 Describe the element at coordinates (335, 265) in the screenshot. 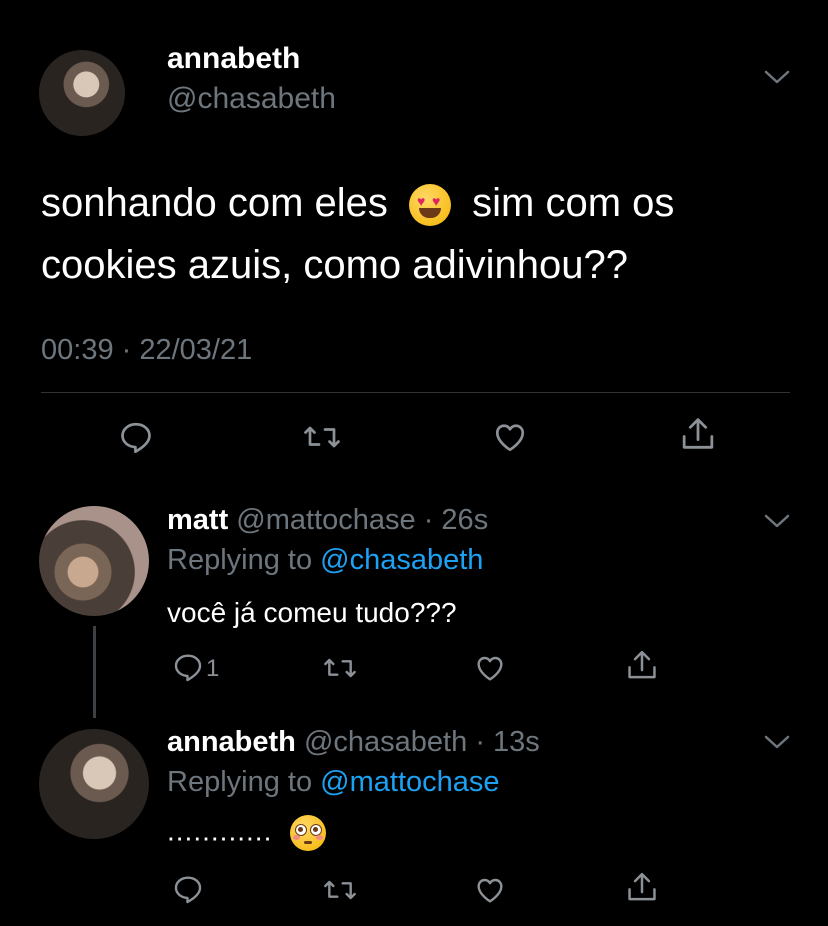

I see `tweet-text-line2: cookies azuis, como adivinhou??` at that location.